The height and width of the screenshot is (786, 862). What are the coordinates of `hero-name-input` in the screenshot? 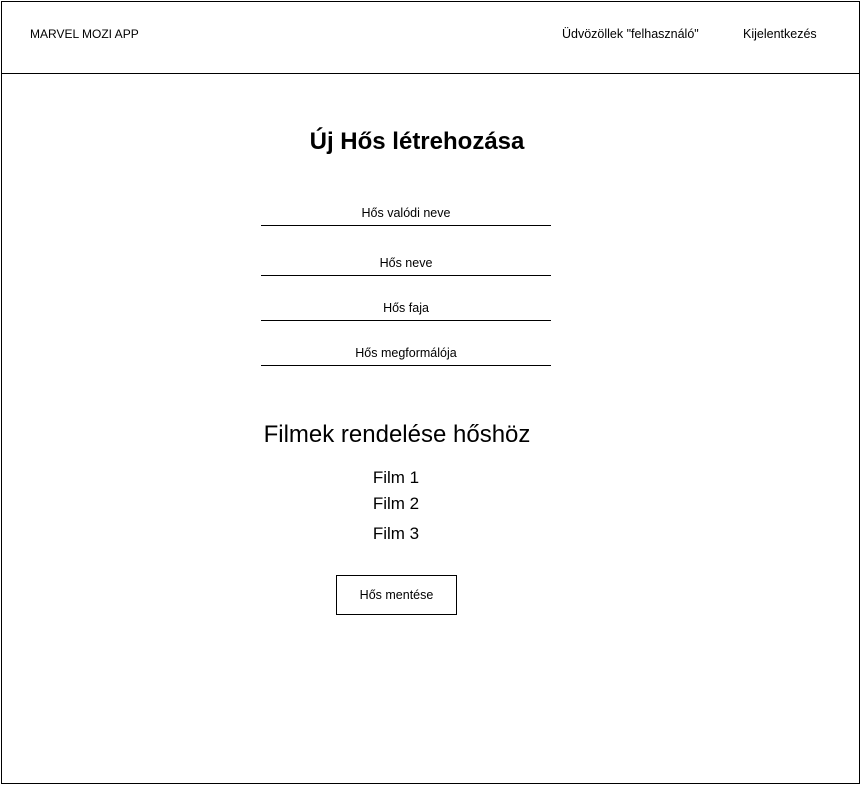 It's located at (406, 262).